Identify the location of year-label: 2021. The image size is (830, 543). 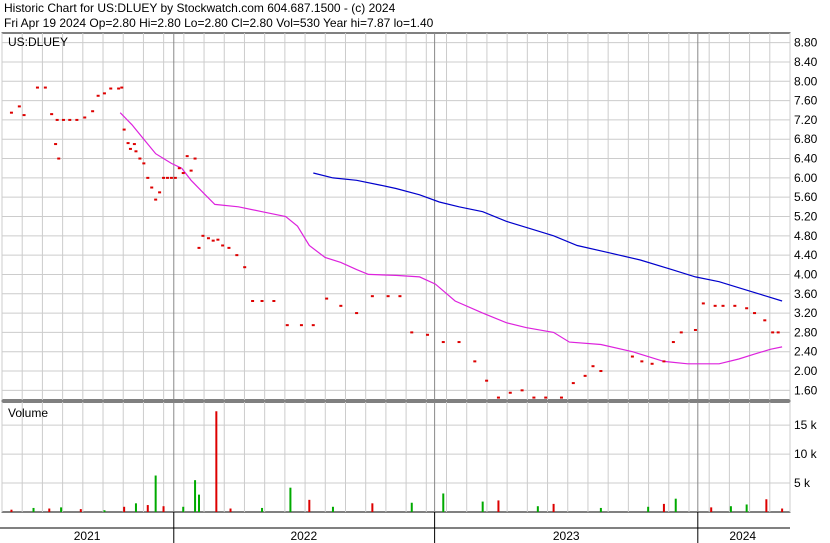
(87, 536).